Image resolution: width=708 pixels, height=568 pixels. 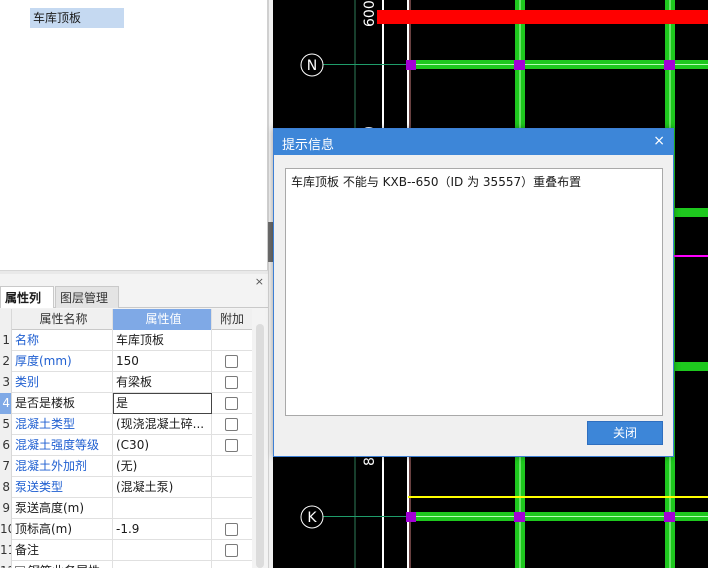 What do you see at coordinates (6, 550) in the screenshot?
I see `row-index: 11` at bounding box center [6, 550].